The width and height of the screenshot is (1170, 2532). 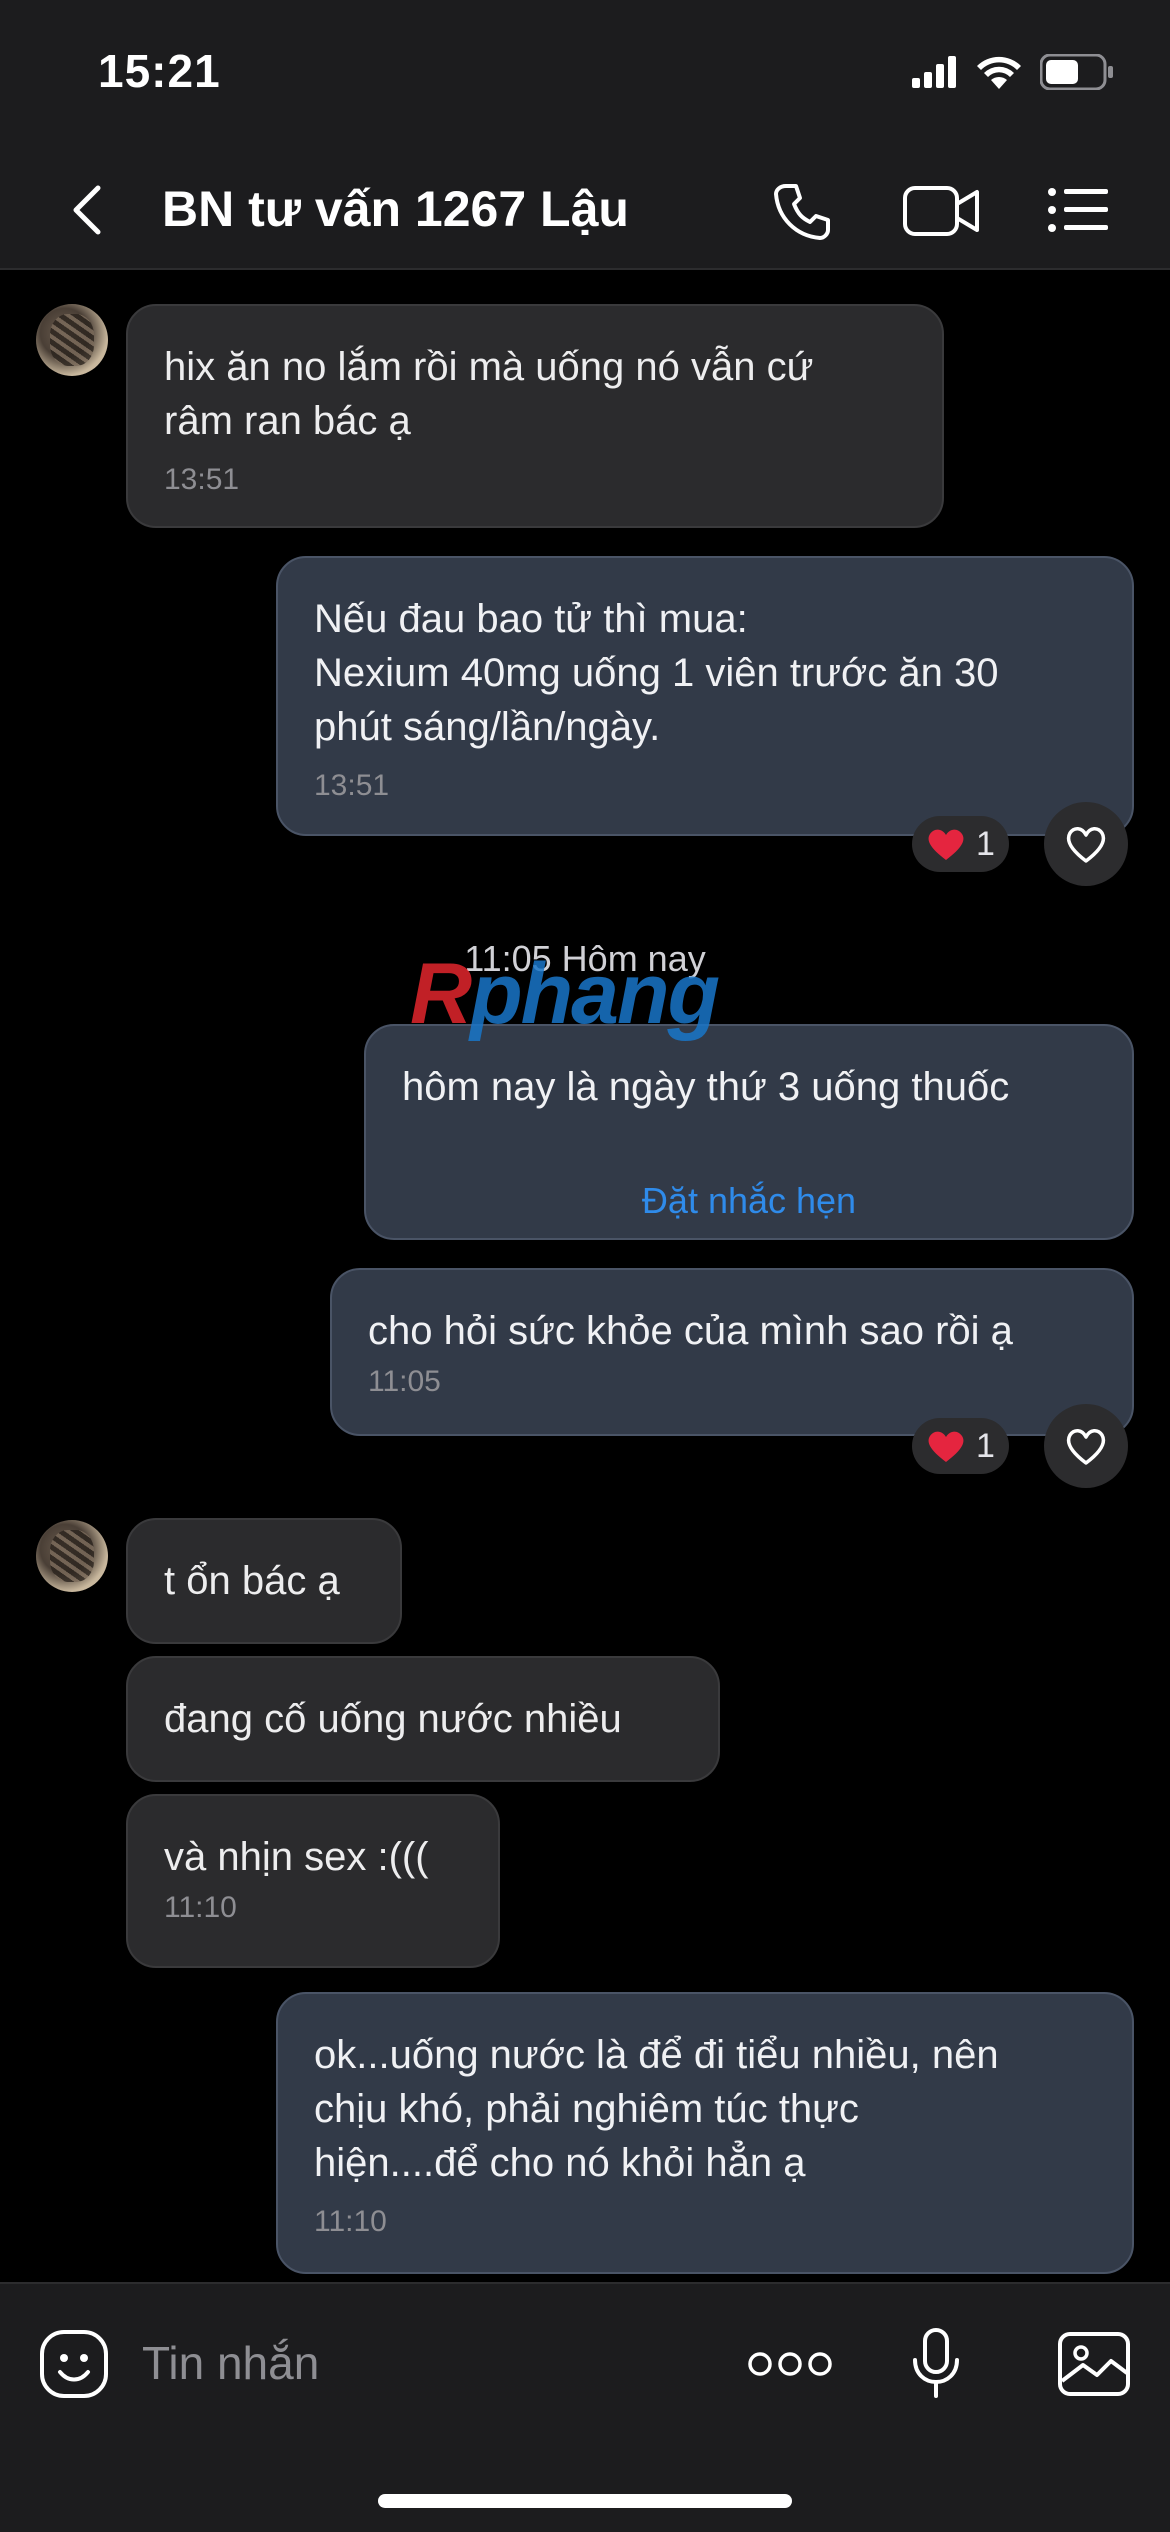 What do you see at coordinates (393, 1719) in the screenshot?
I see `message-text: đang cố uống nước nhiều` at bounding box center [393, 1719].